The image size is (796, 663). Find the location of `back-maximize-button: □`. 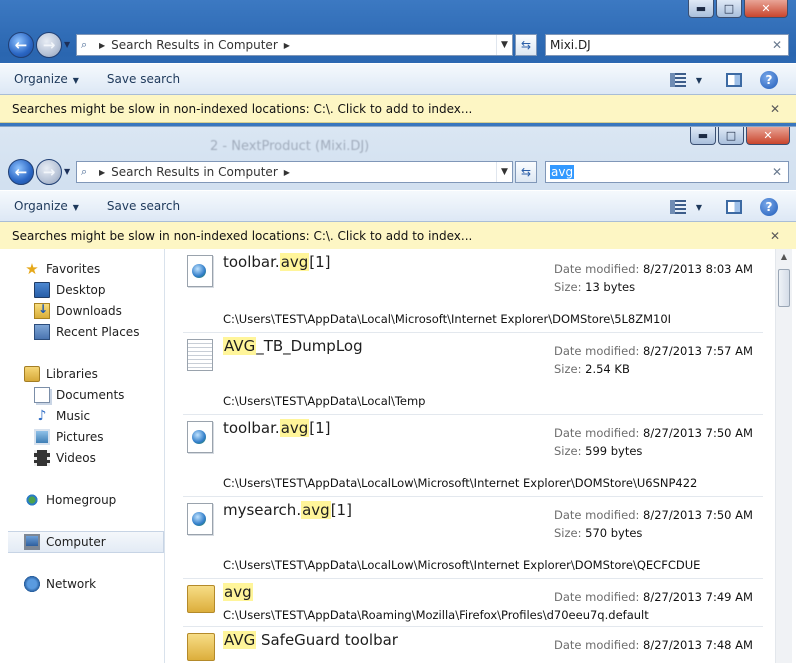

back-maximize-button: □ is located at coordinates (729, 9).